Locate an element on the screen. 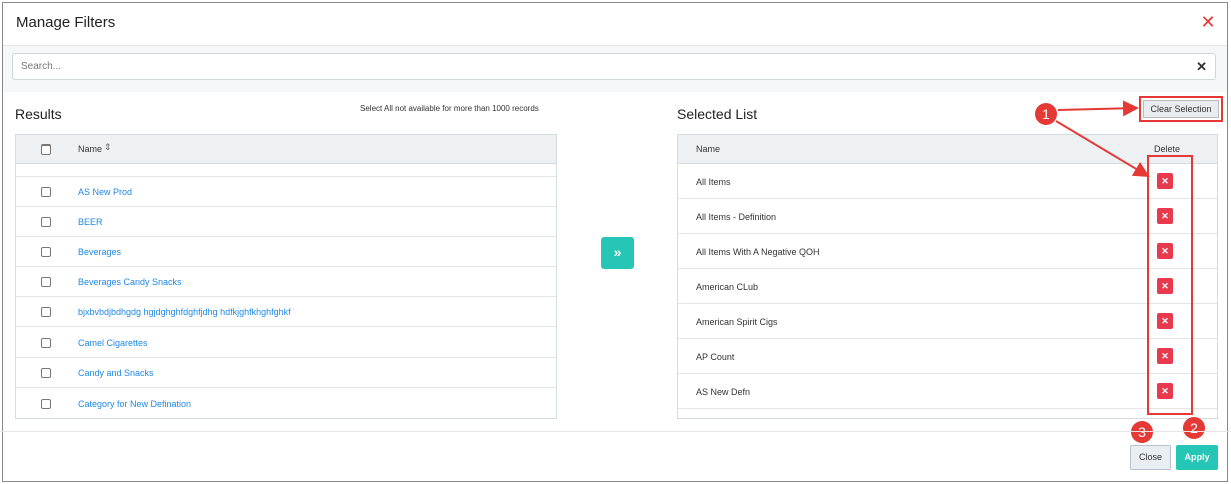 This screenshot has width=1231, height=484. selected-item-label: All Items - Definition is located at coordinates (736, 217).